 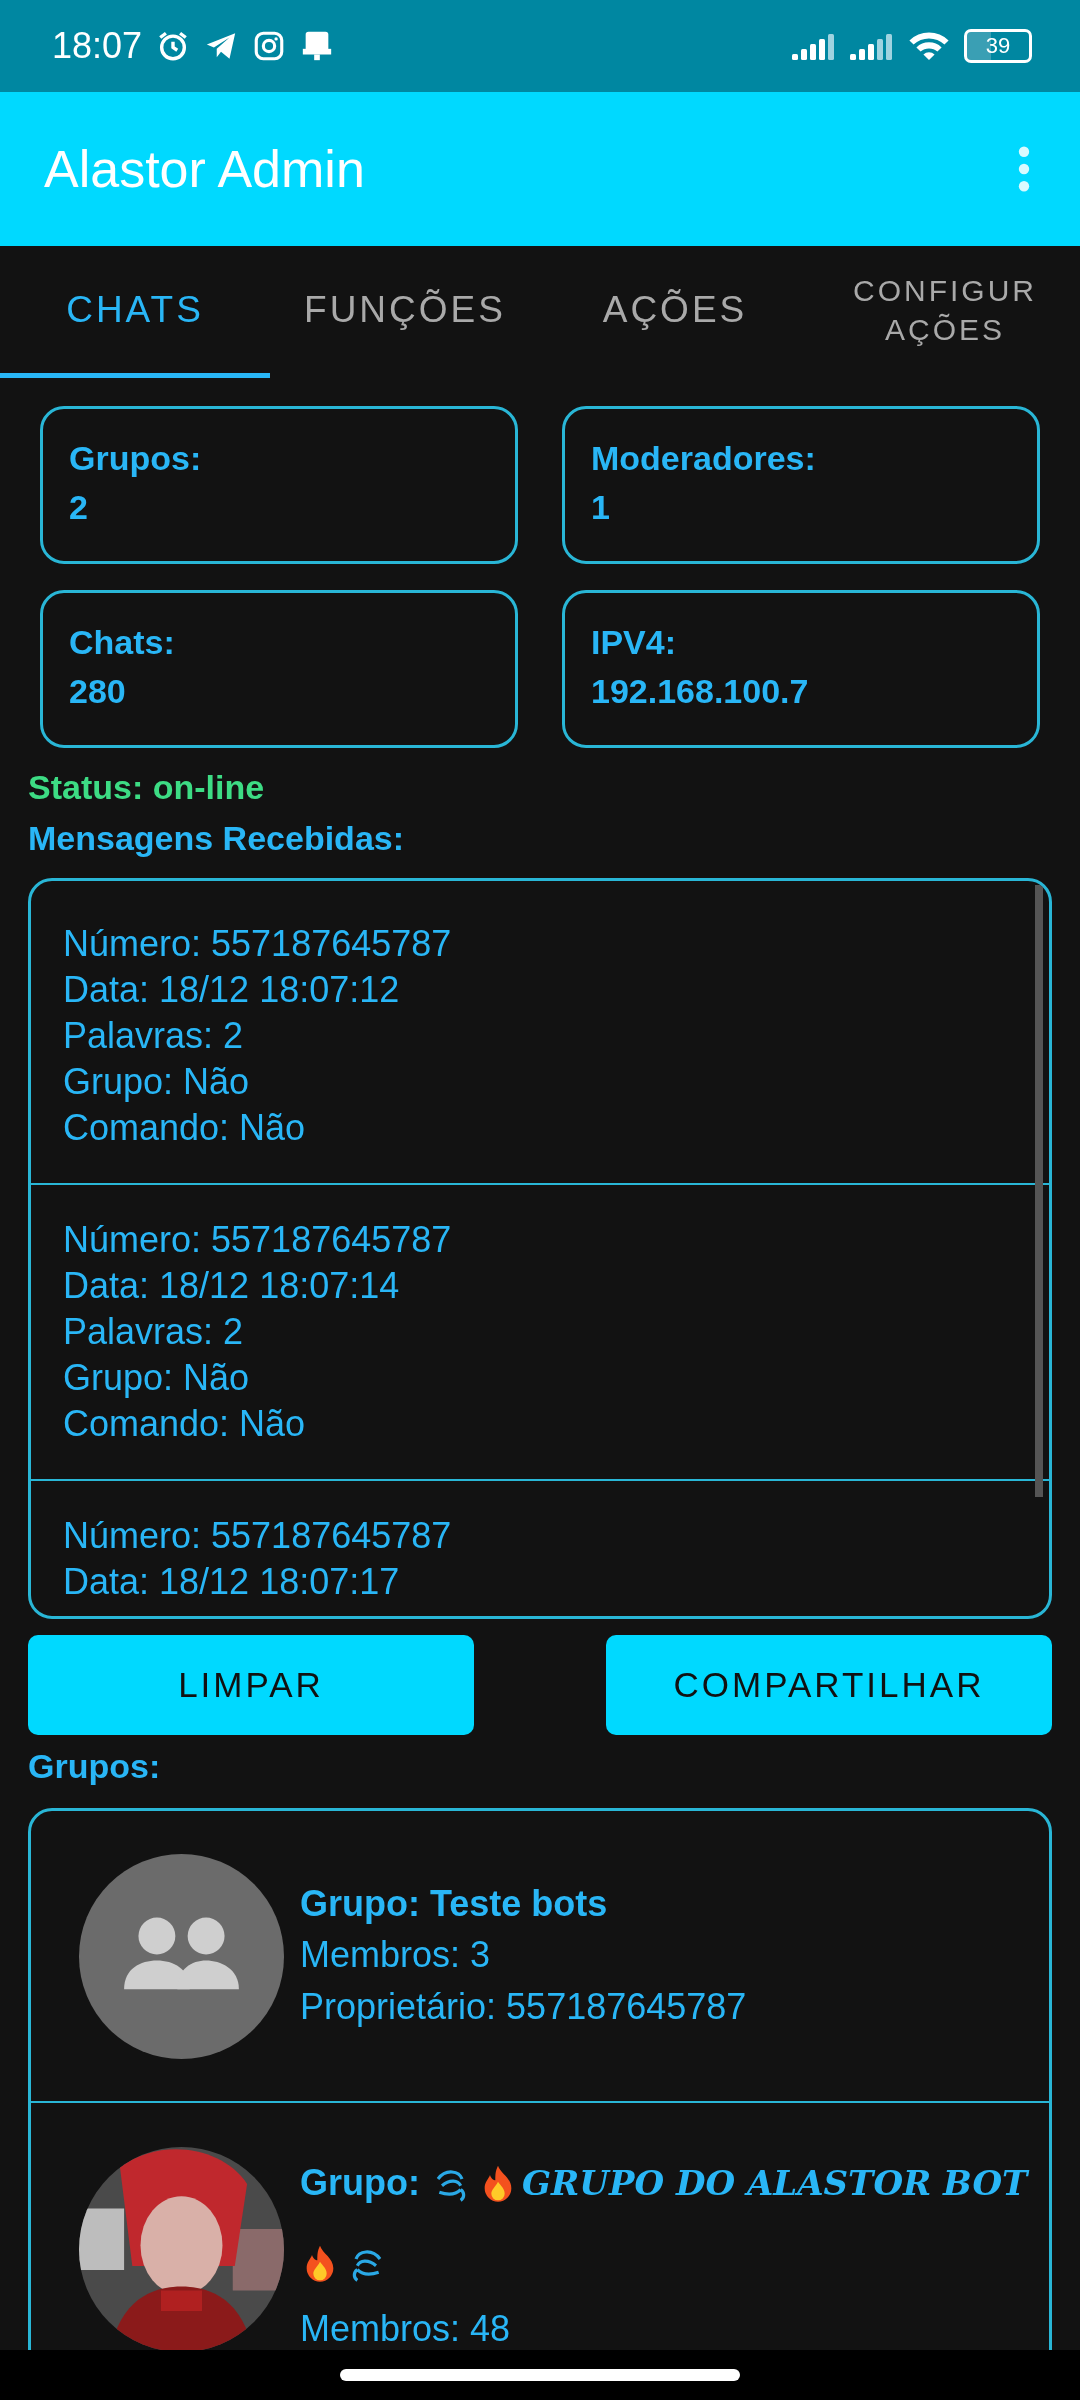 I want to click on group-detail: Proprietário: 557187645787, so click(x=523, y=2007).